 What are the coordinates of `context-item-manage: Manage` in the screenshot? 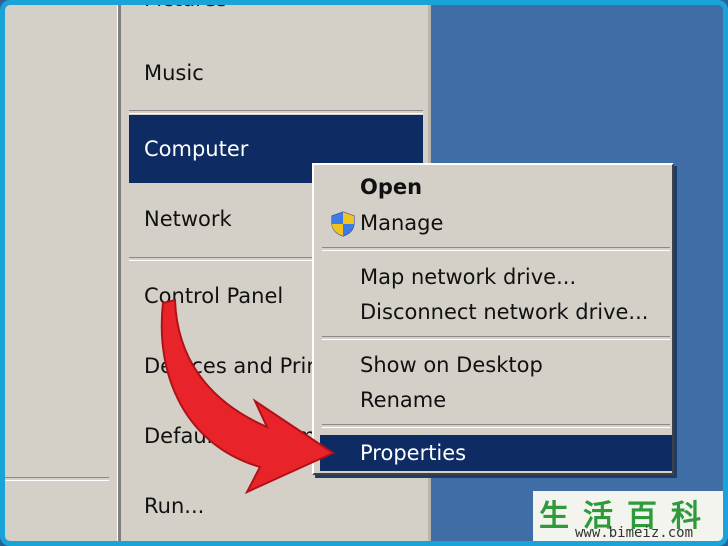 It's located at (496, 223).